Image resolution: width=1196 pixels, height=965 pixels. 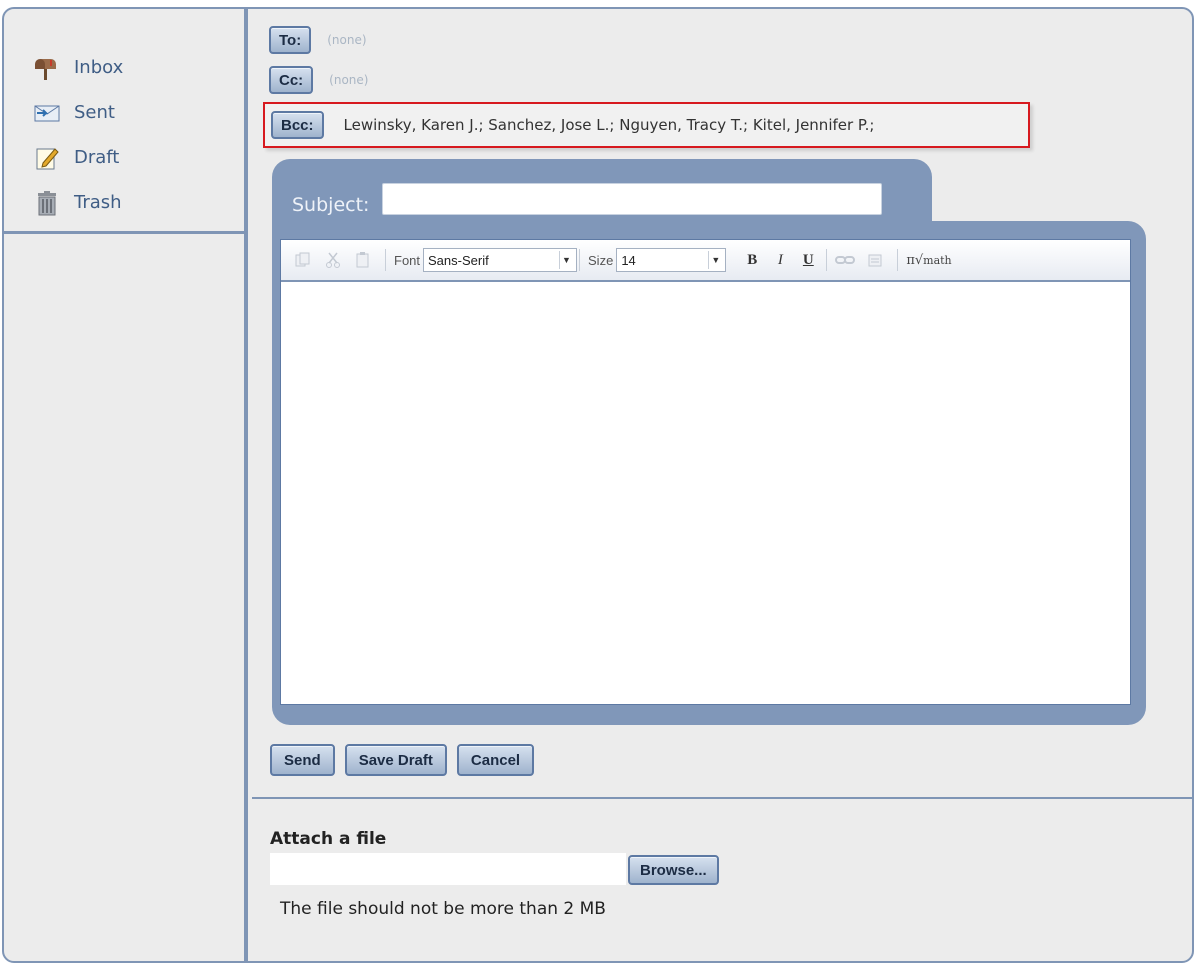 What do you see at coordinates (303, 260) in the screenshot?
I see `copy-icon` at bounding box center [303, 260].